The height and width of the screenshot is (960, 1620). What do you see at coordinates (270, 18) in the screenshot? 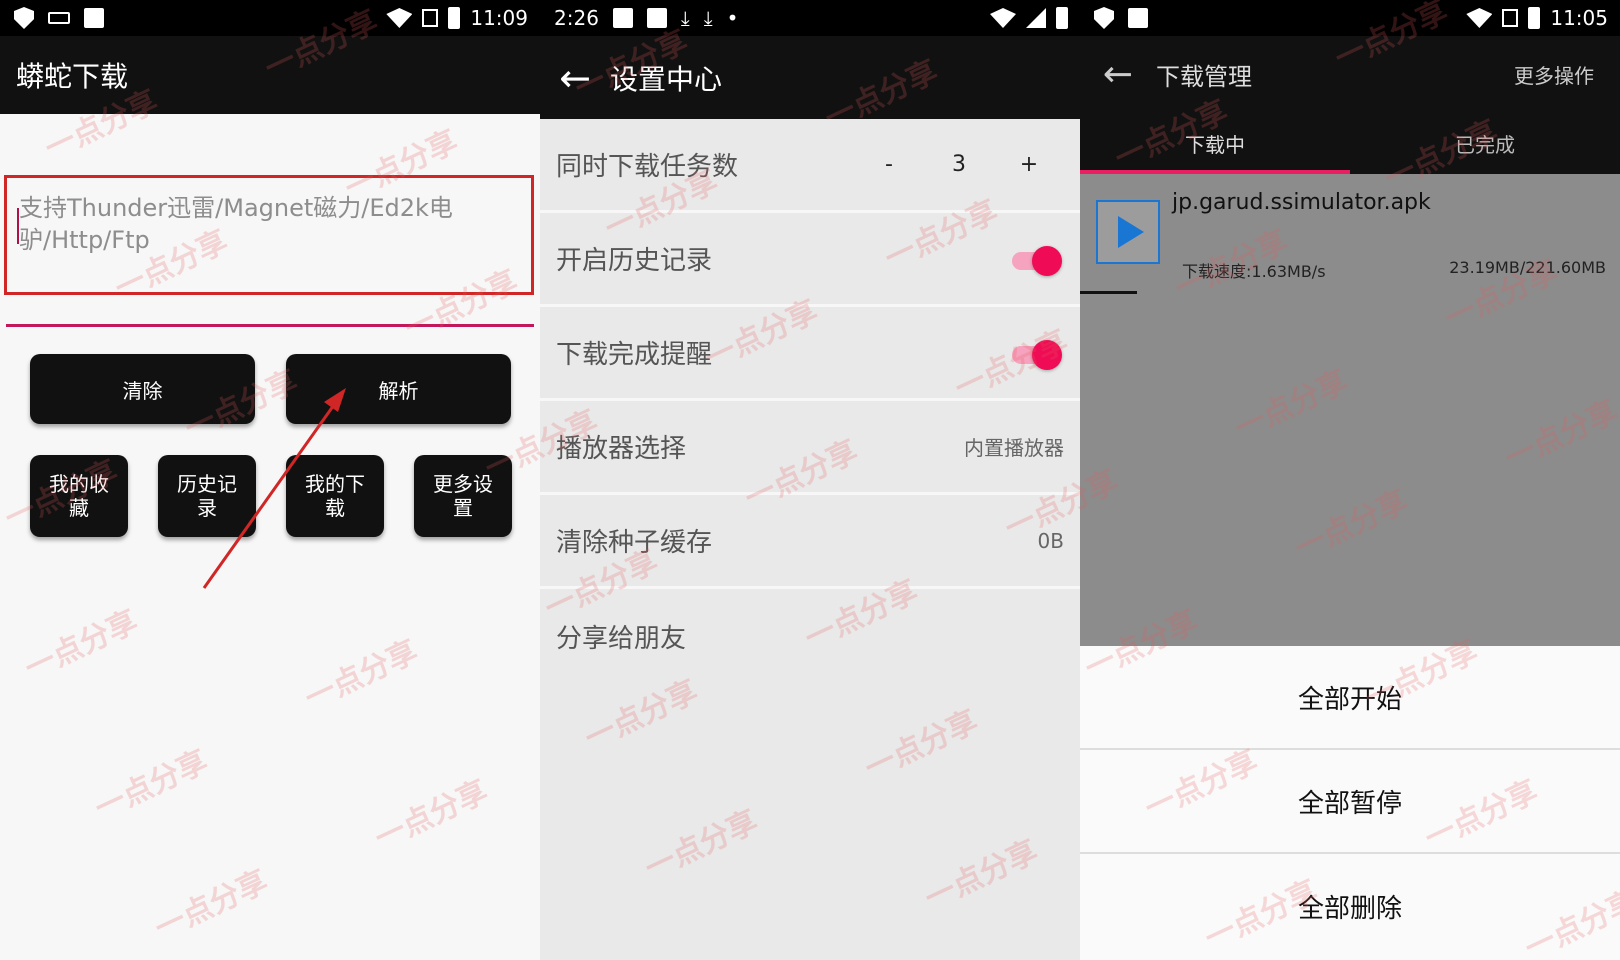
I see `status-bar: 11:09` at bounding box center [270, 18].